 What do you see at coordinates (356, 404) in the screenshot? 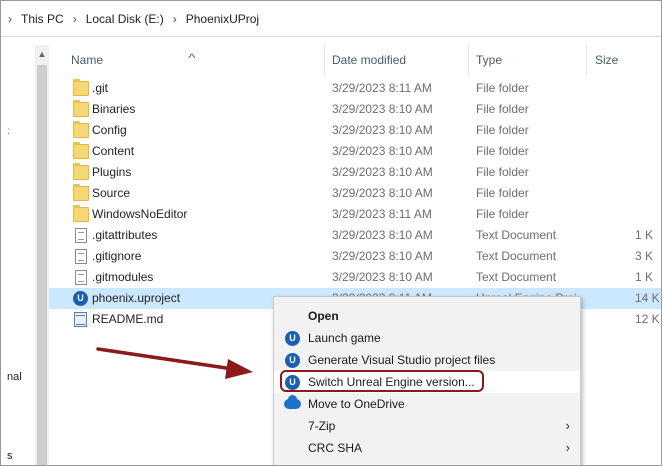
I see `menu-item-label: Move to OneDrive` at bounding box center [356, 404].